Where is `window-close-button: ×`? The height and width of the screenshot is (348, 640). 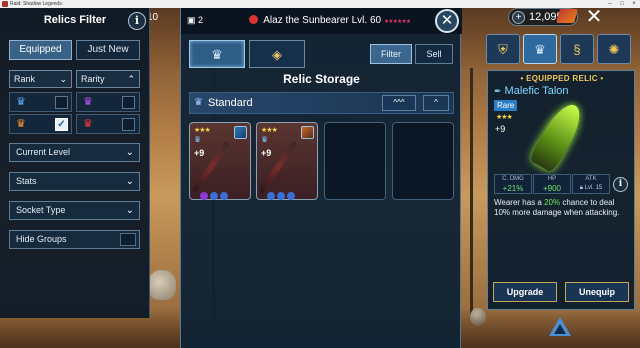 window-close-button: × is located at coordinates (634, 4).